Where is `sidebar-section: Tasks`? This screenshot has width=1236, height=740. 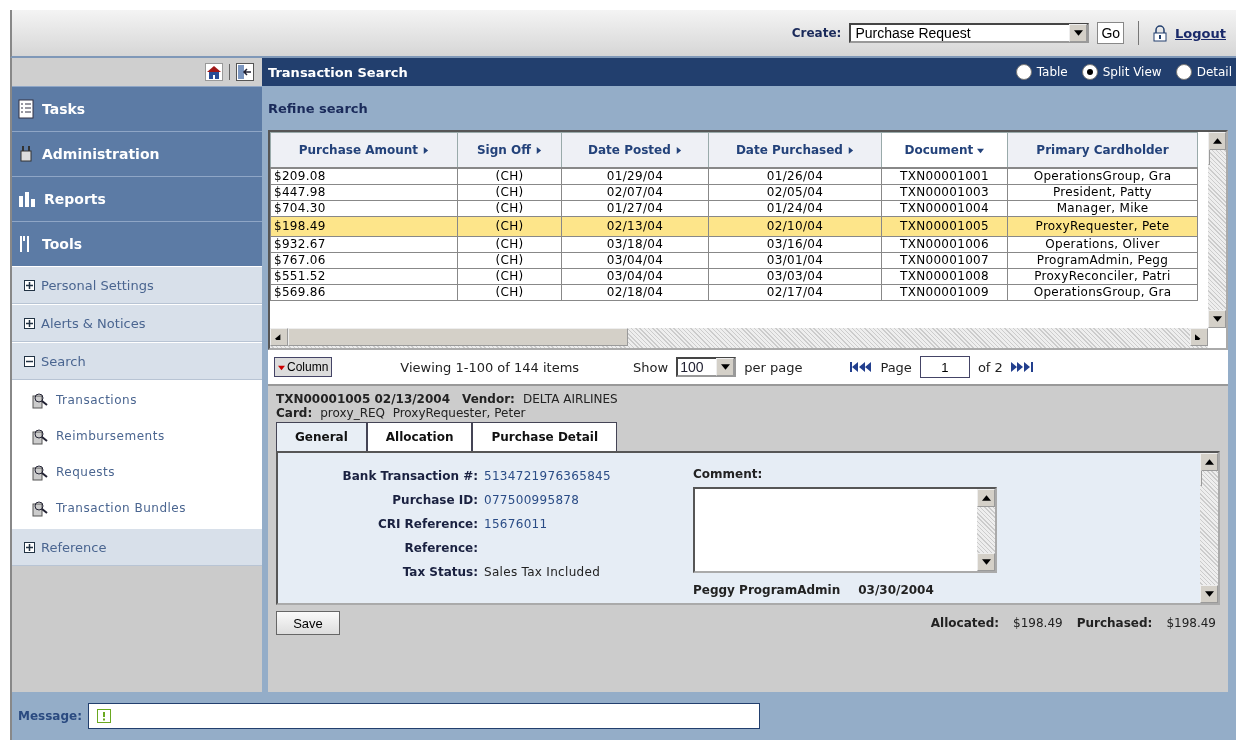
sidebar-section: Tasks is located at coordinates (137, 108).